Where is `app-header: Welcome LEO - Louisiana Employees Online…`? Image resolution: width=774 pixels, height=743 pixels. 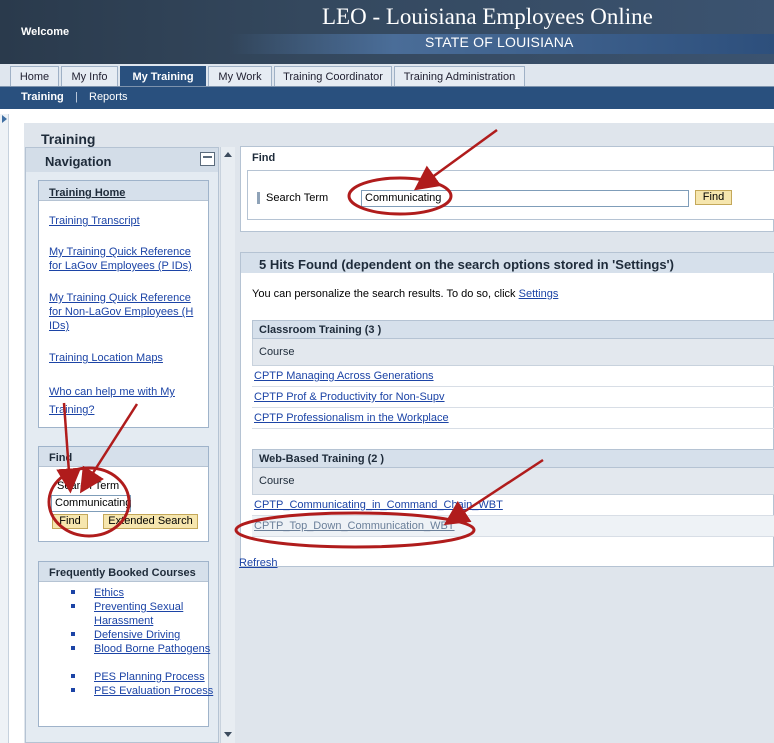 app-header: Welcome LEO - Louisiana Employees Online… is located at coordinates (387, 32).